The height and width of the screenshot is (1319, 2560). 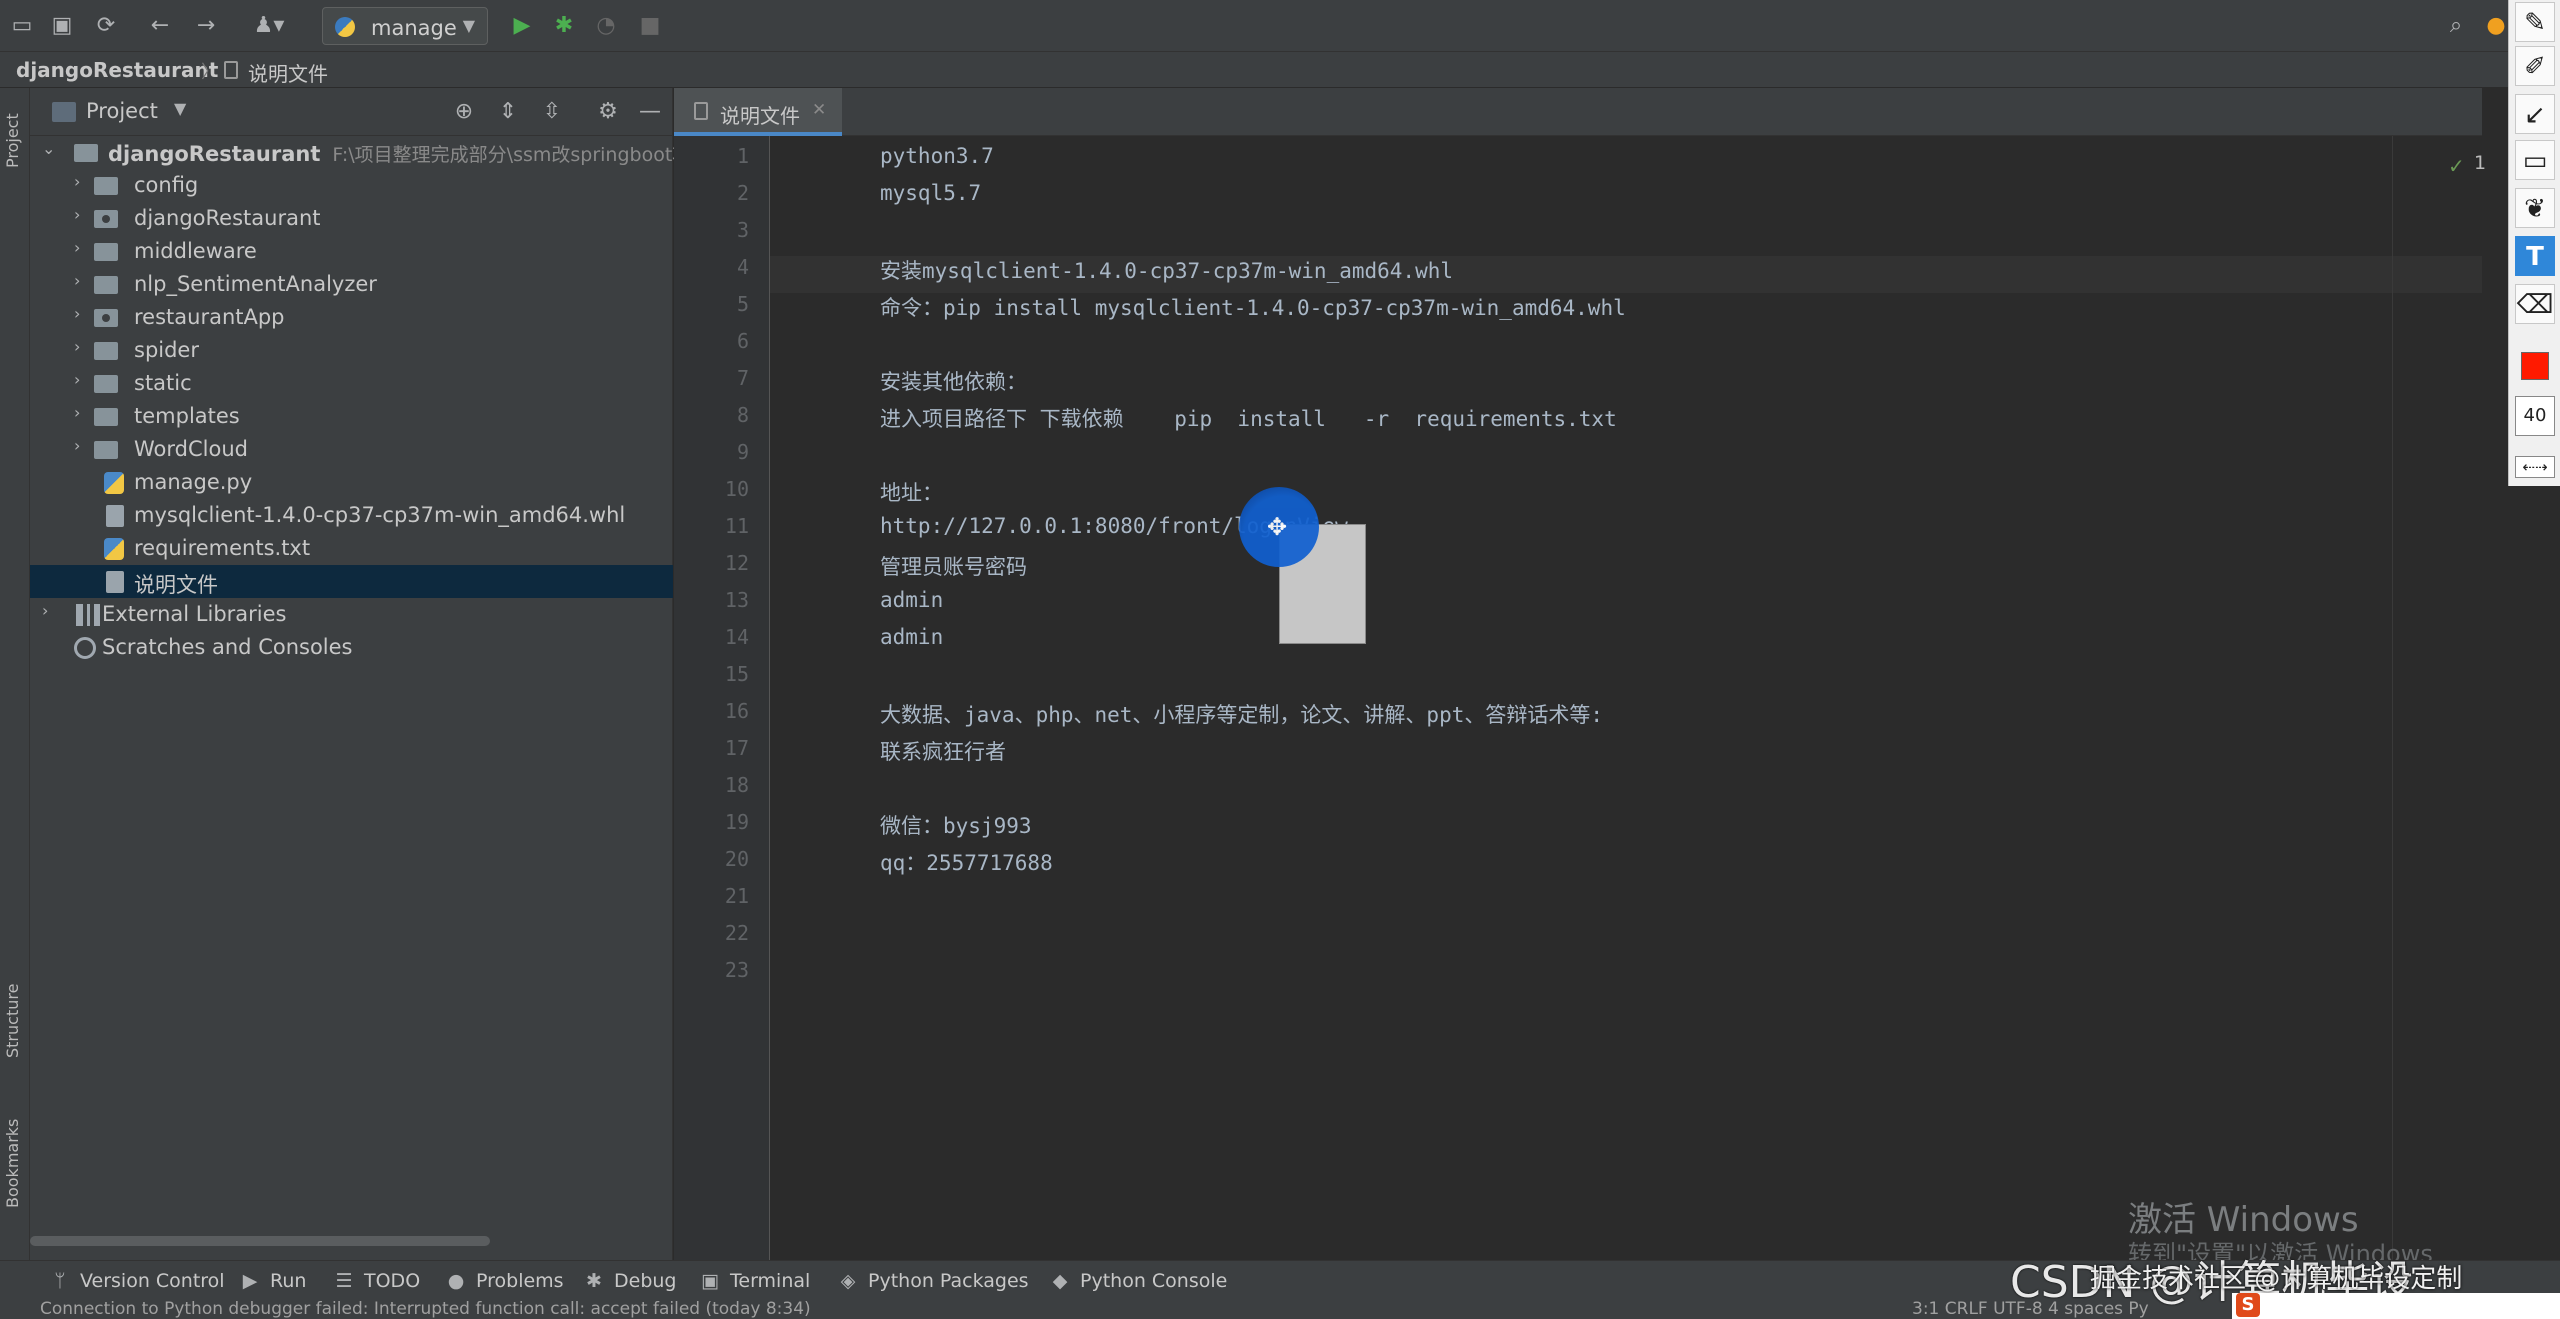 I want to click on tool-run: ▶ Run, so click(x=273, y=1281).